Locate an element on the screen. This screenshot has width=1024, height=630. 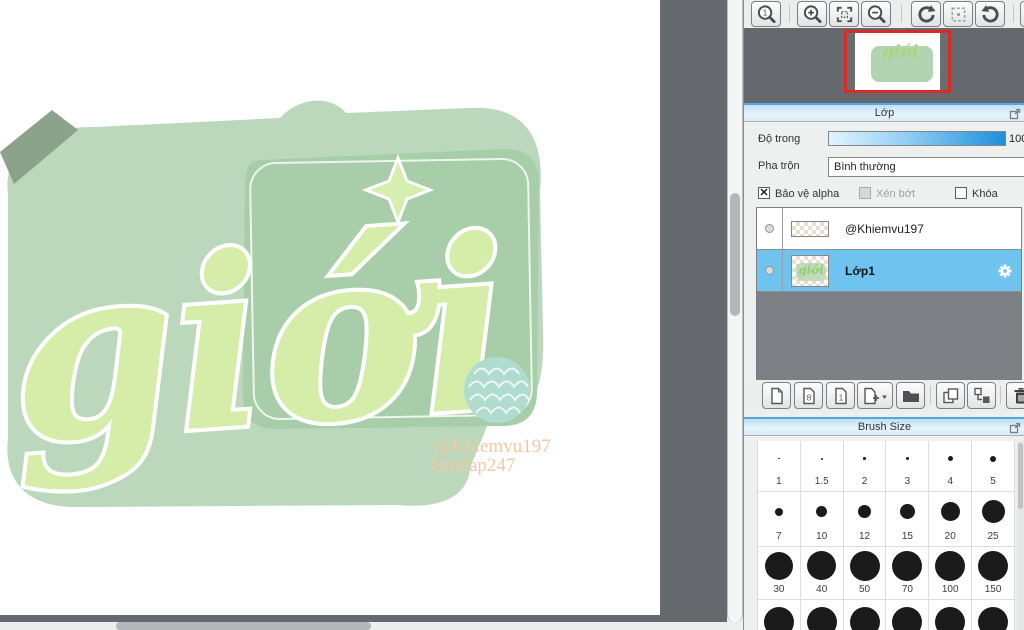
layer-toolbar: 8 1 is located at coordinates (884, 396).